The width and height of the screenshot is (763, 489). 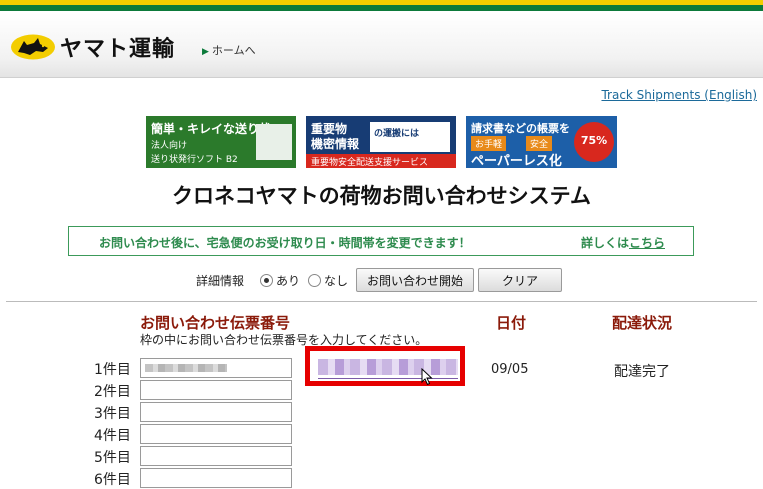 I want to click on detail-no-option: なし, so click(x=328, y=280).